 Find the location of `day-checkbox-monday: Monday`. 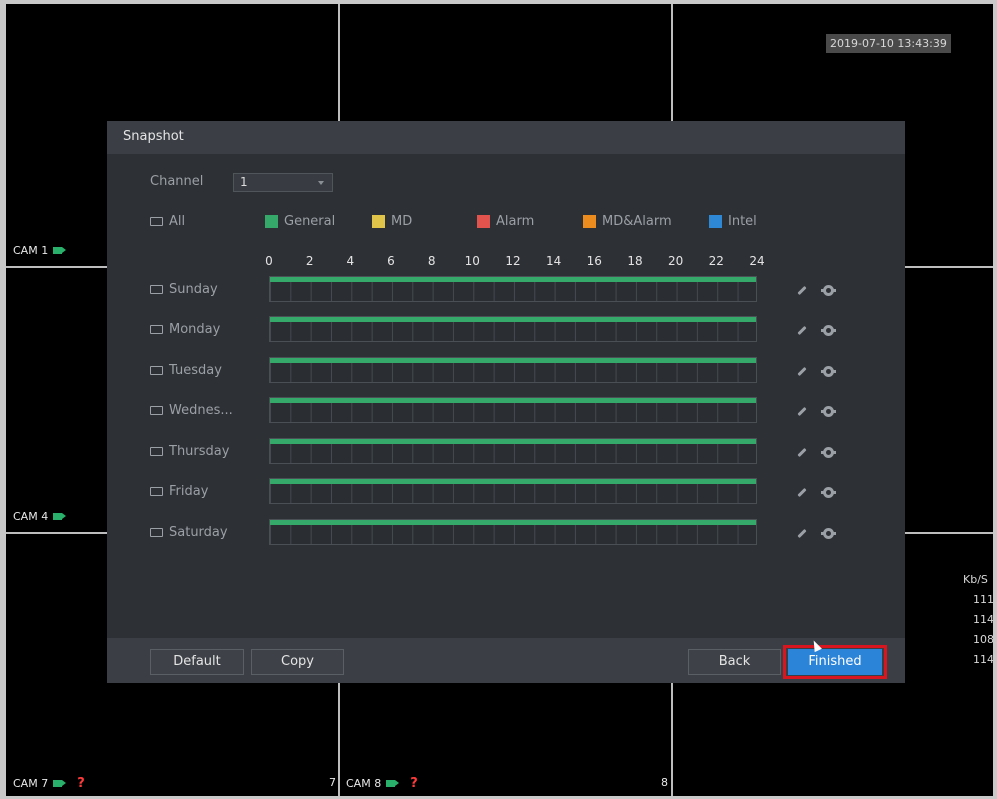

day-checkbox-monday: Monday is located at coordinates (185, 329).